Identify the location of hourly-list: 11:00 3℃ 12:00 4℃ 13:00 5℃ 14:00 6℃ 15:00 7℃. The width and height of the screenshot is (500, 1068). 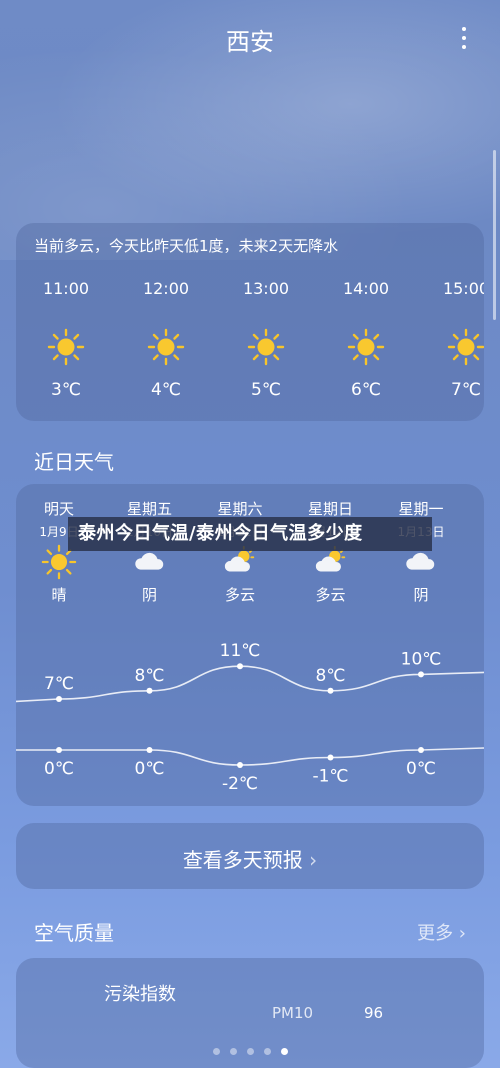
(250, 344).